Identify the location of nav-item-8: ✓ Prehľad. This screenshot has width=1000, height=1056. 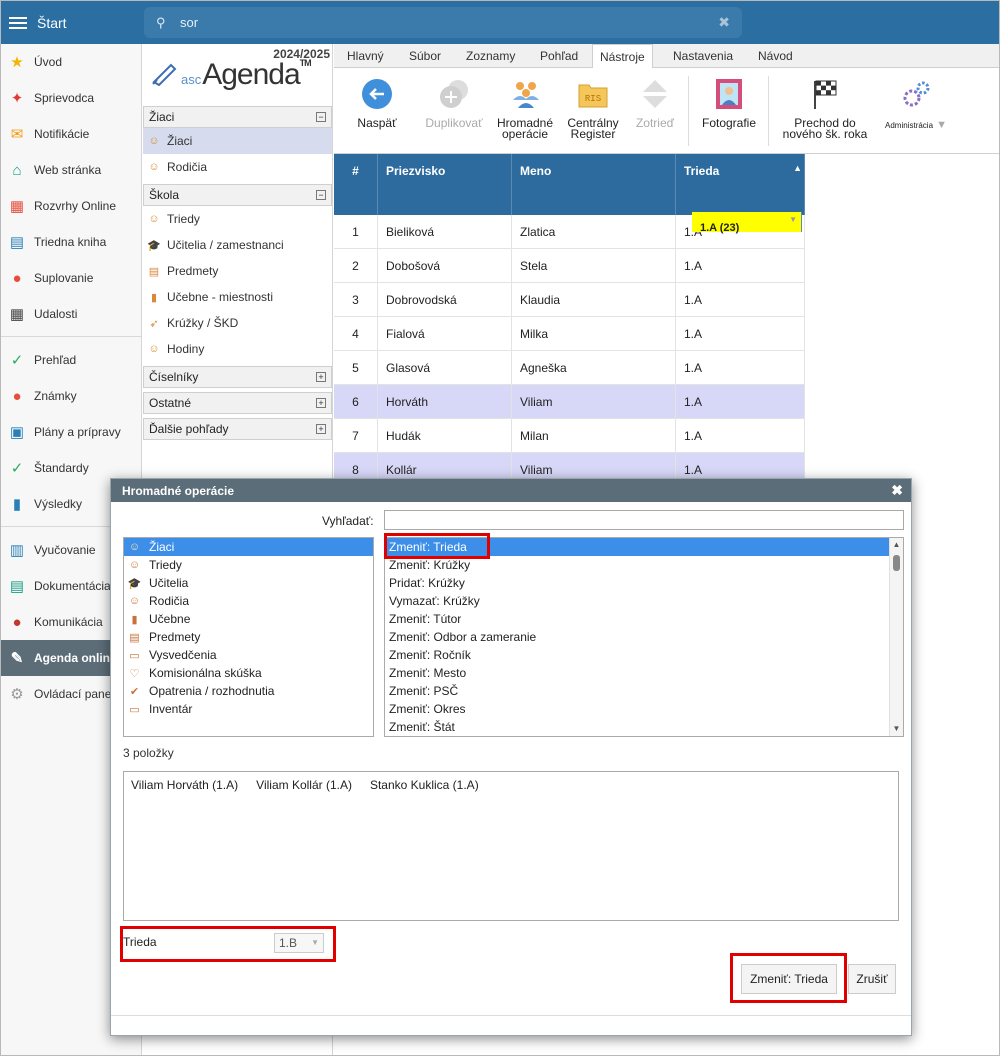
(71, 360).